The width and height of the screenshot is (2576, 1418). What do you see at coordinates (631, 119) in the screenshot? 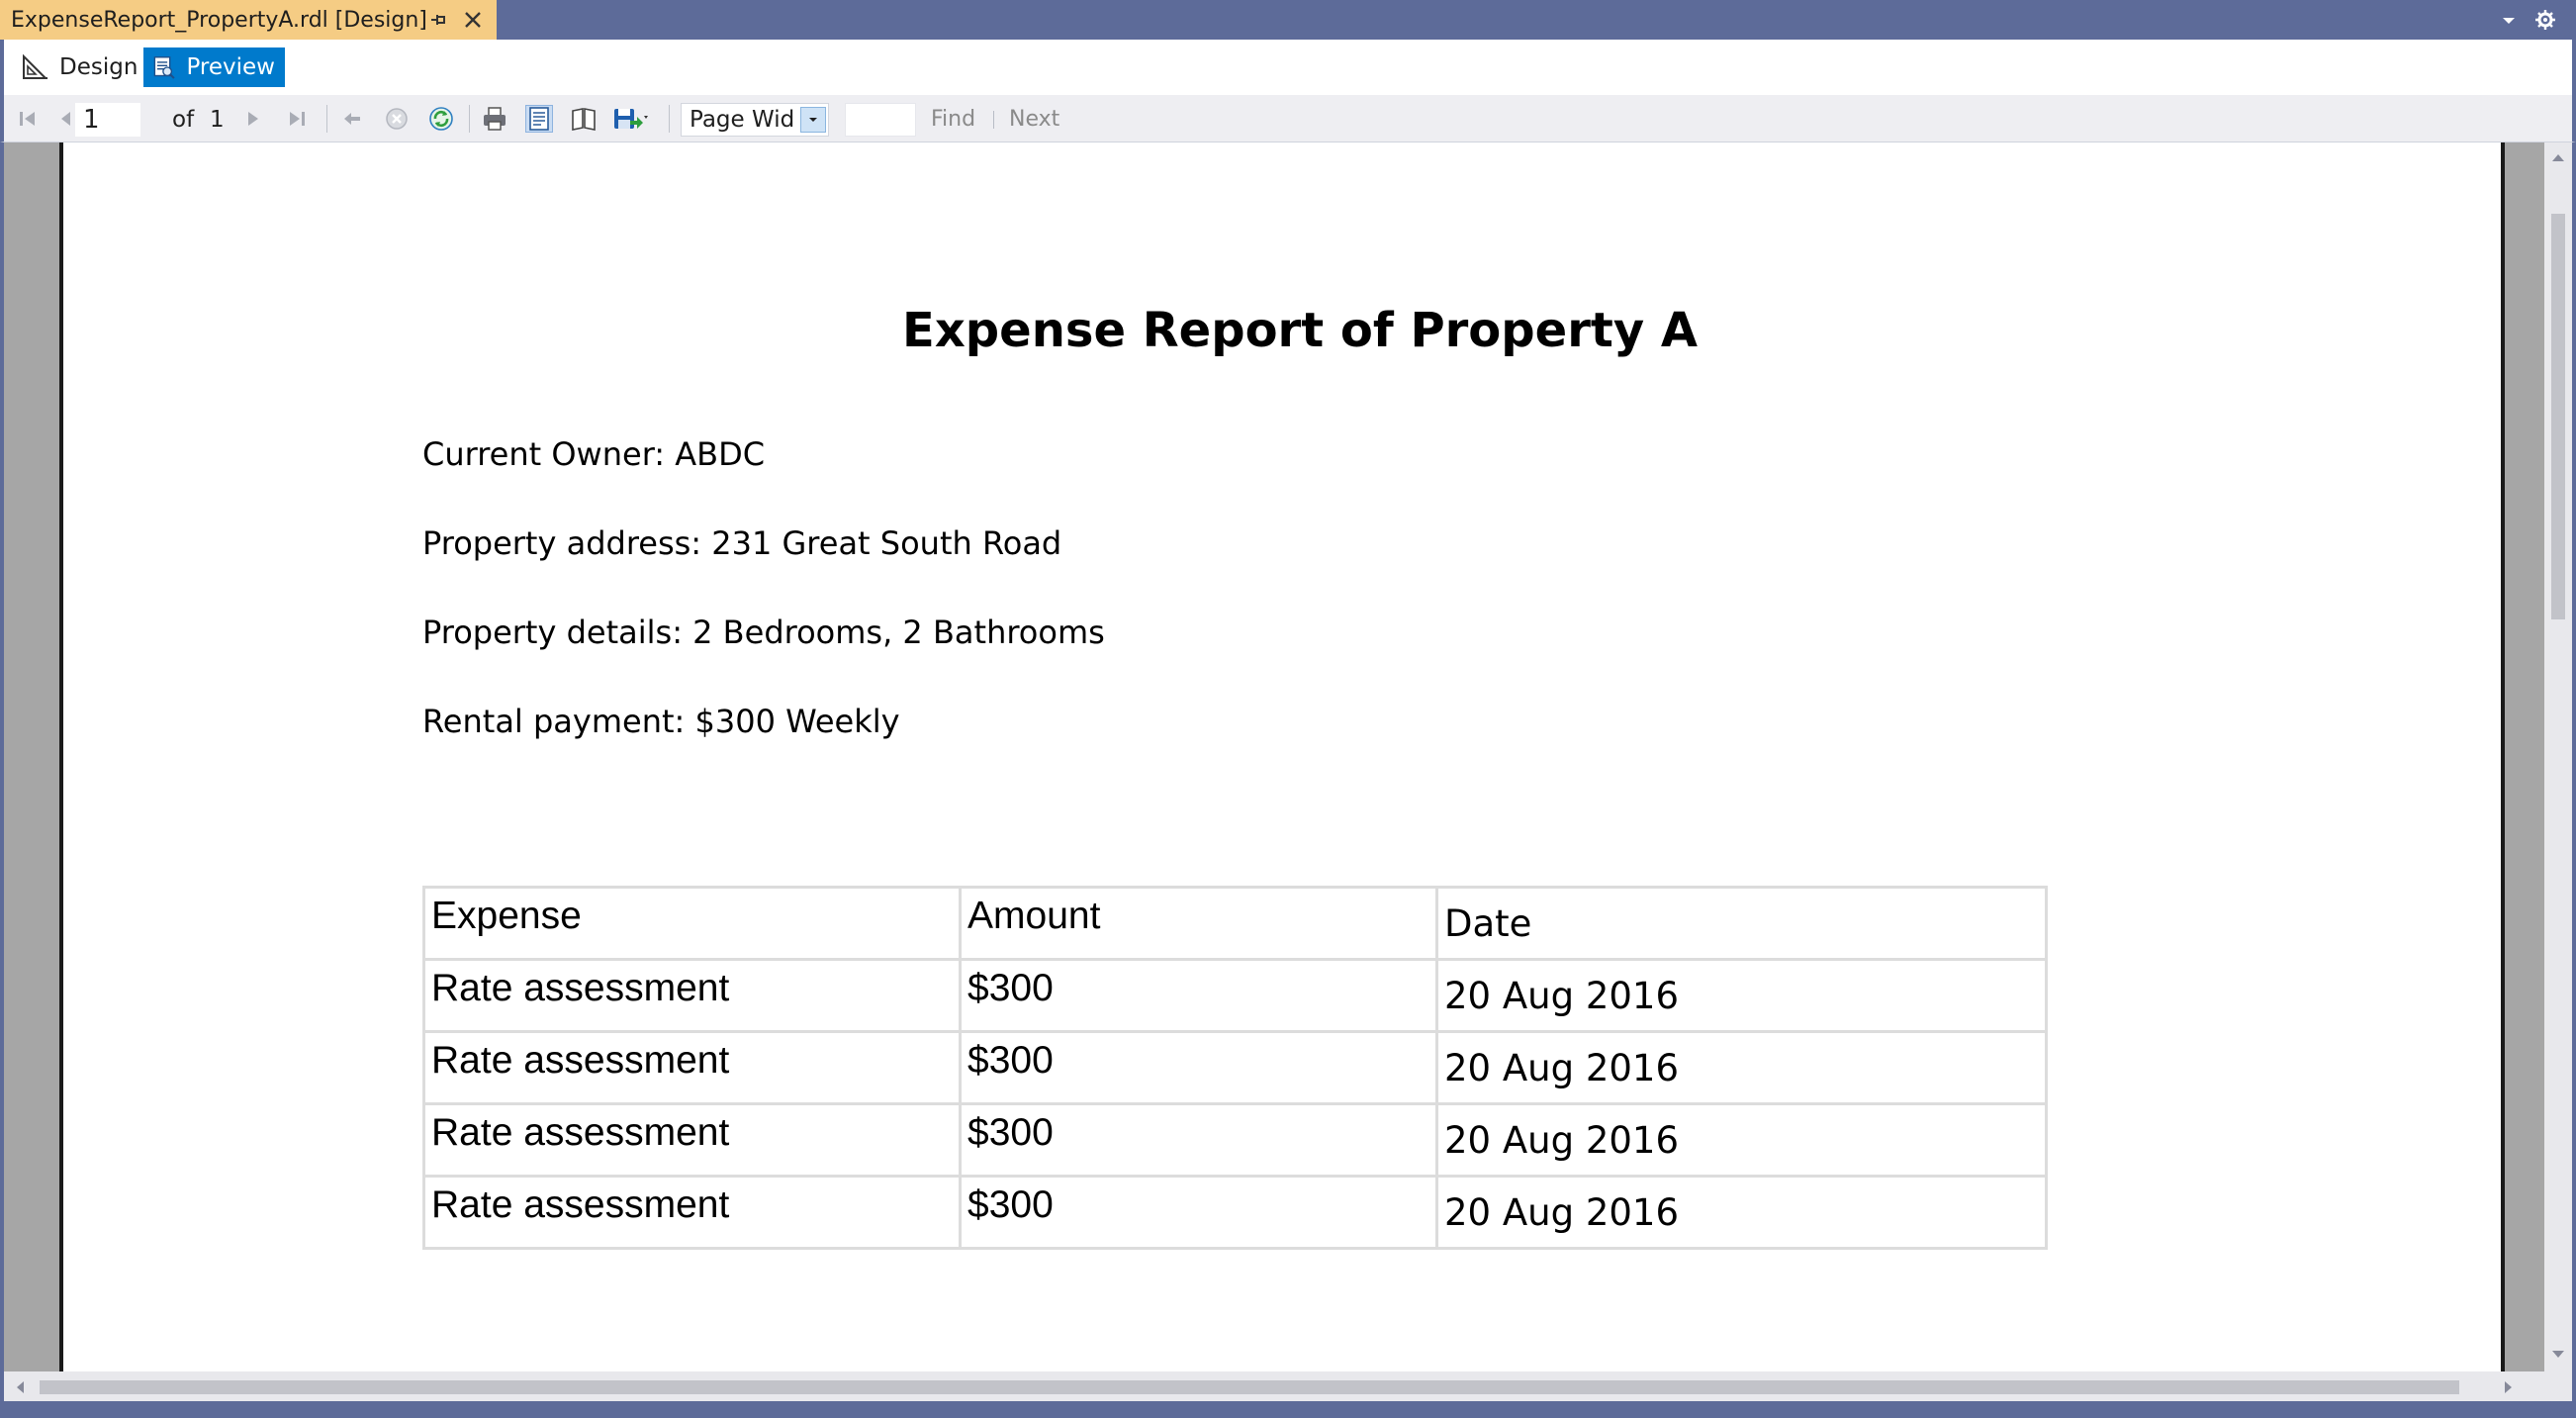
I see `export-icon` at bounding box center [631, 119].